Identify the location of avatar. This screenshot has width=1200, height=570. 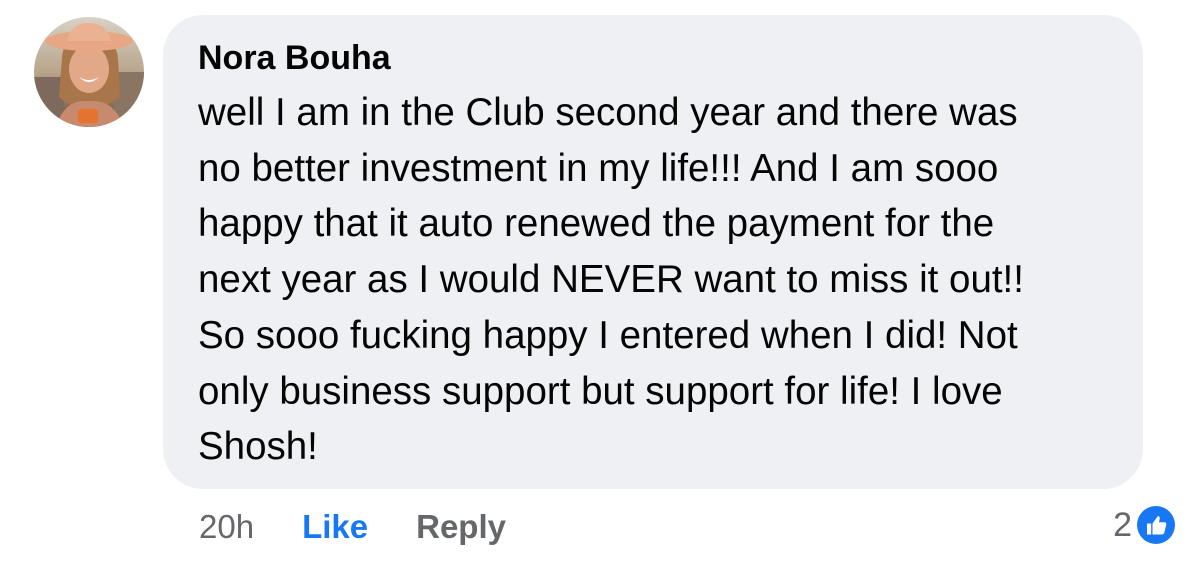
(89, 72).